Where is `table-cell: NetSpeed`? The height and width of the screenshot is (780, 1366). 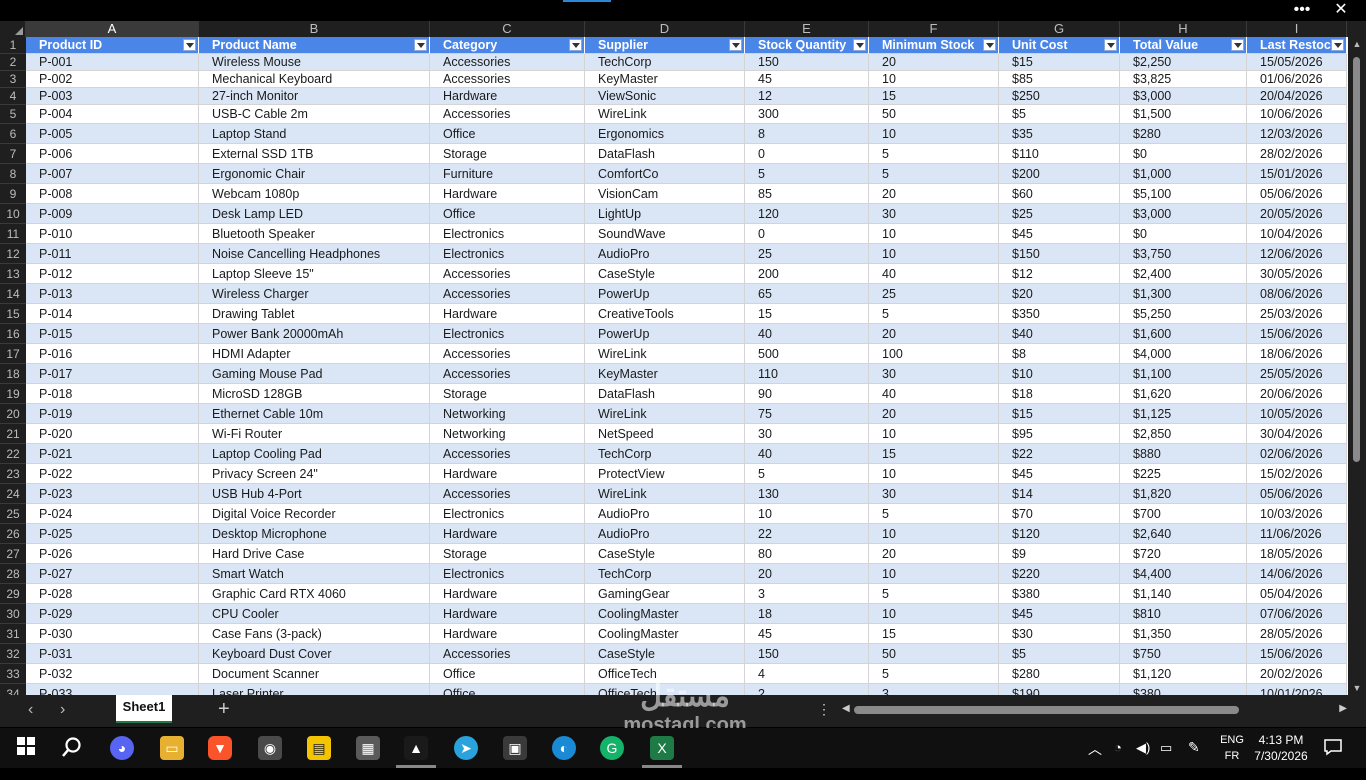 table-cell: NetSpeed is located at coordinates (665, 434).